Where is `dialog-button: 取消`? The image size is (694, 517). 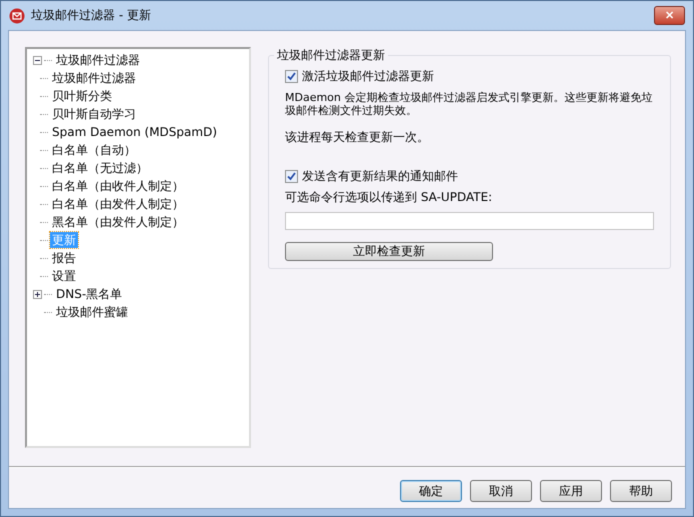
dialog-button: 取消 is located at coordinates (501, 491).